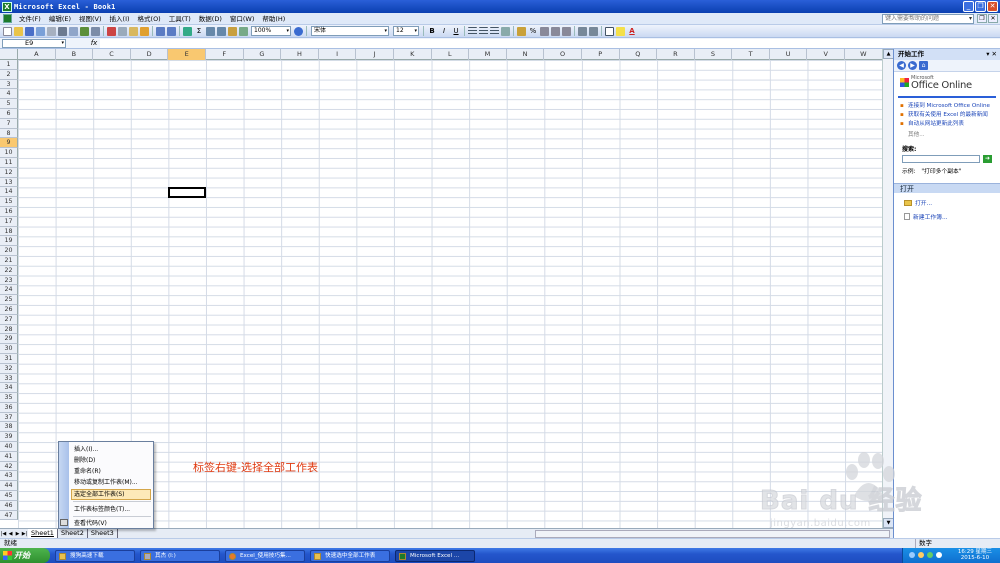 The image size is (1000, 563). Describe the element at coordinates (9, 172) in the screenshot. I see `row-header: 12` at that location.